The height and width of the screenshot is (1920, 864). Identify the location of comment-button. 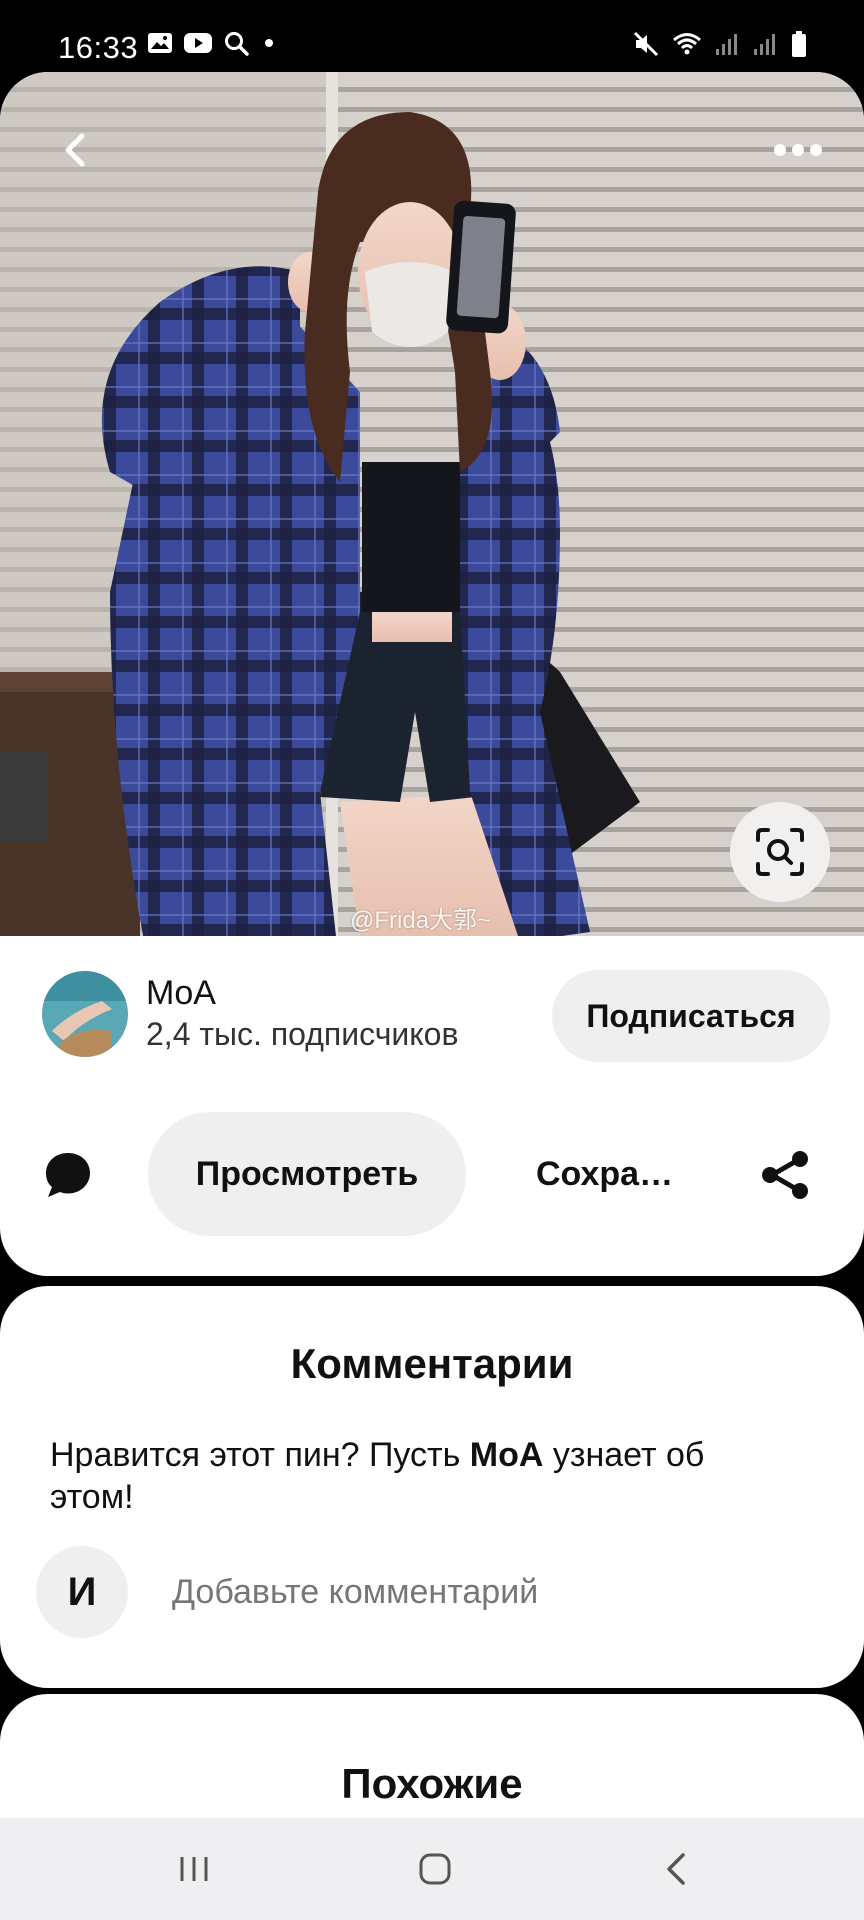
(68, 1175).